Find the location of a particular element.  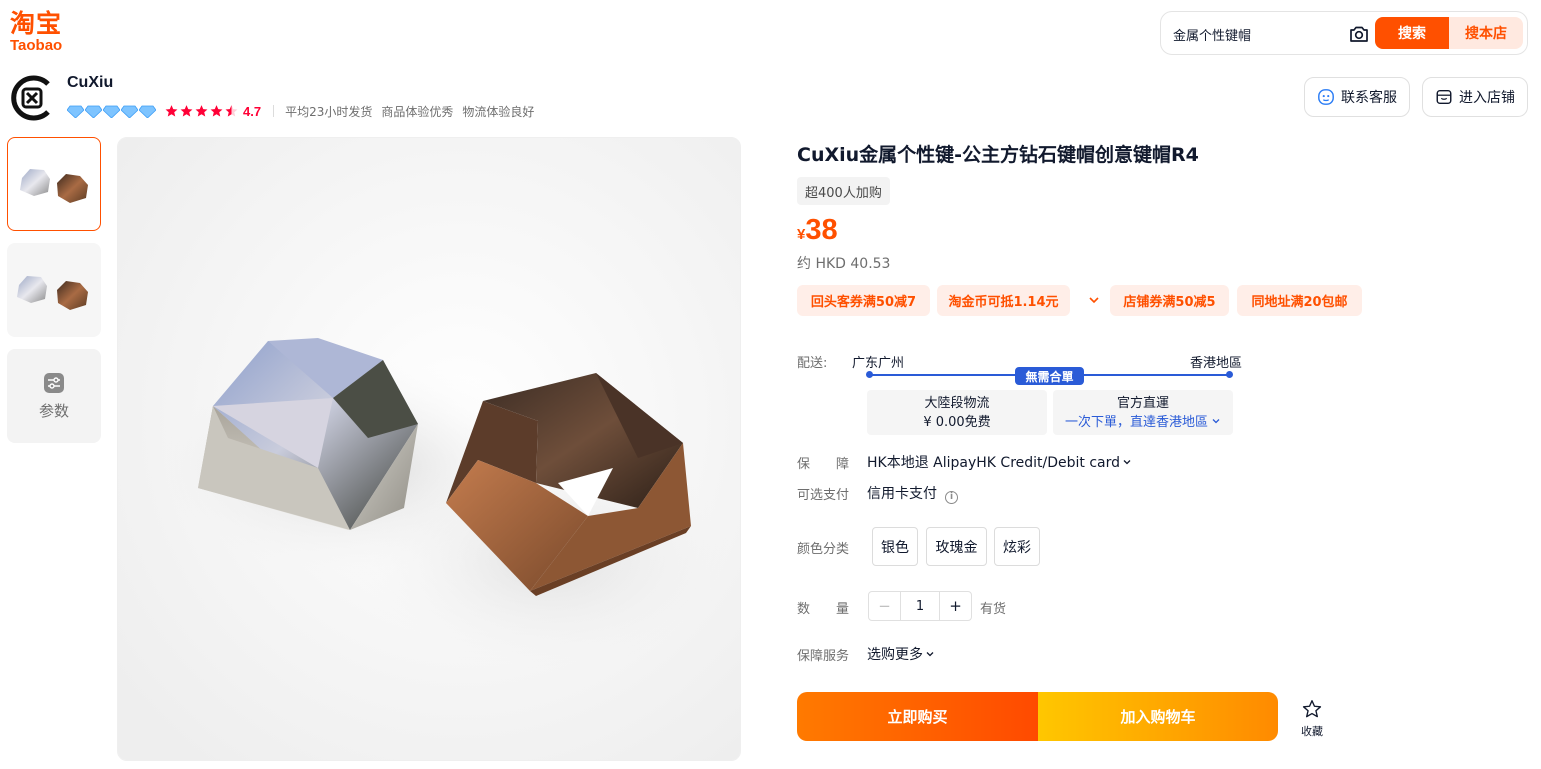

shop-meta: 4.7 平均23小时发货 商品体验优秀 物流体验良好 is located at coordinates (305, 111).